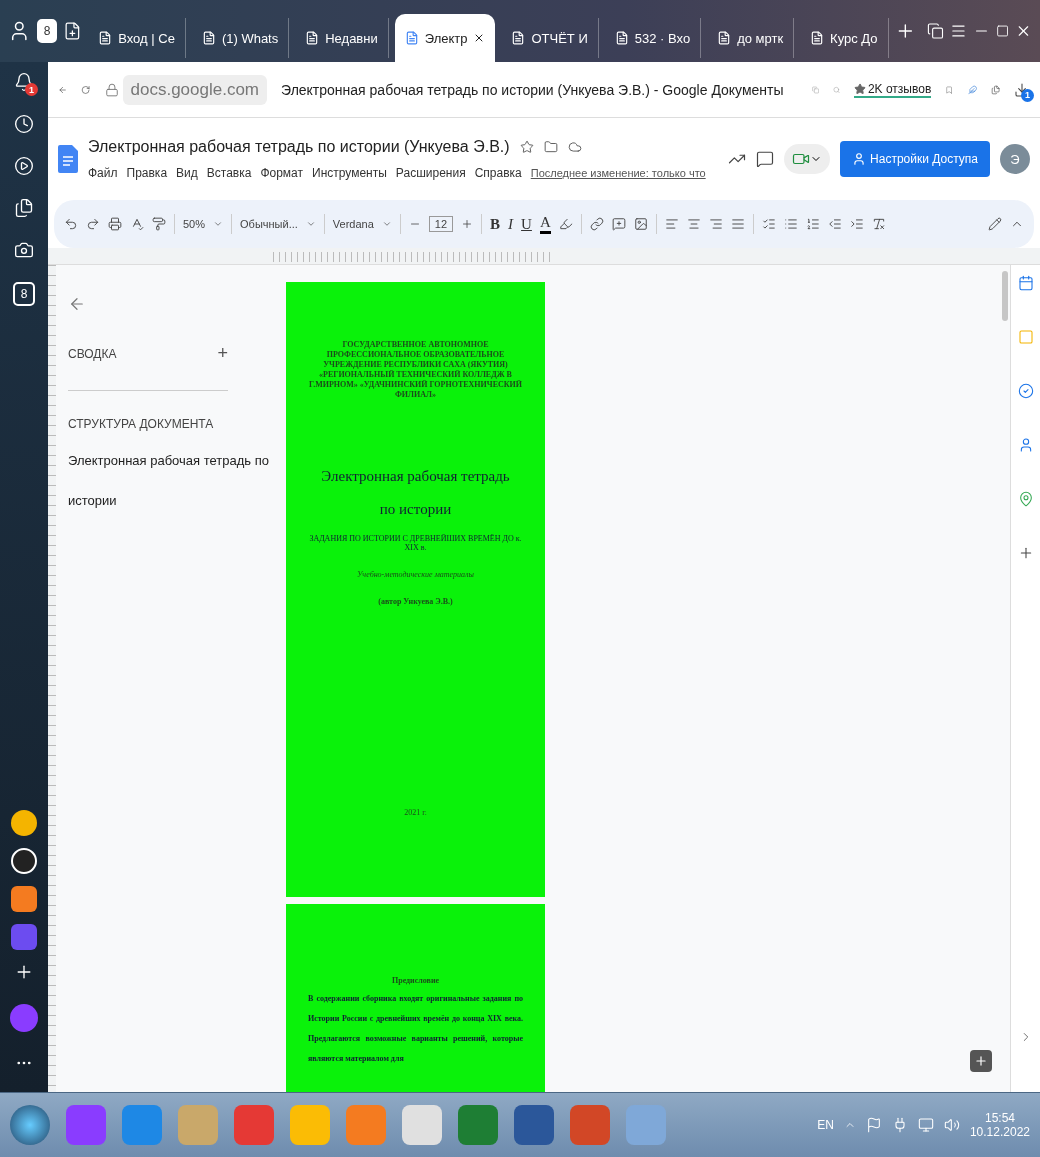  I want to click on bold-button: B, so click(495, 224).